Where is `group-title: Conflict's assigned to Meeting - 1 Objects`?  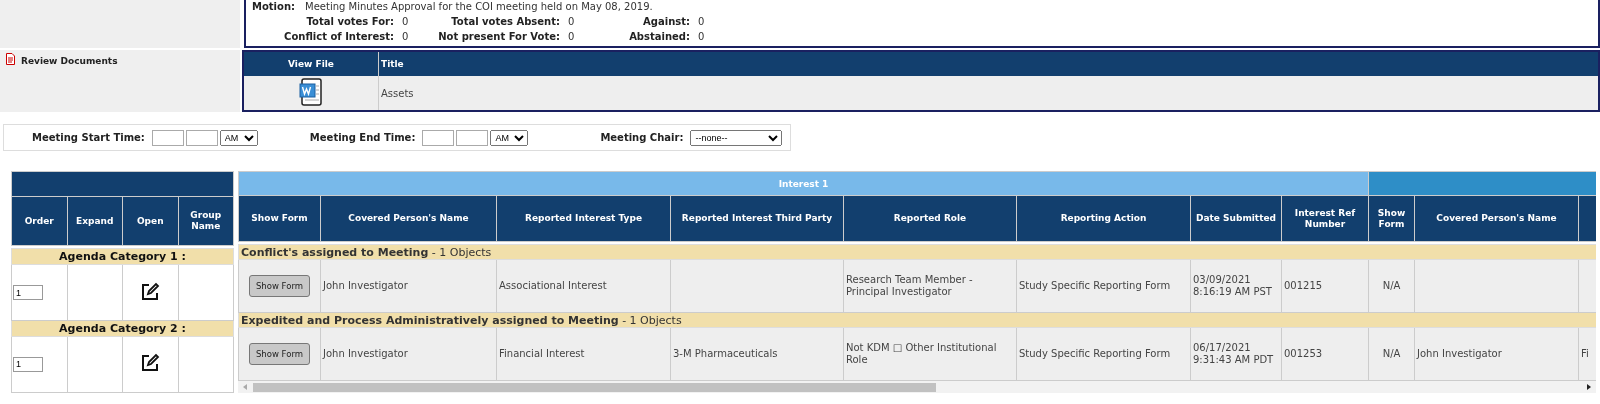
group-title: Conflict's assigned to Meeting - 1 Objects is located at coordinates (366, 252).